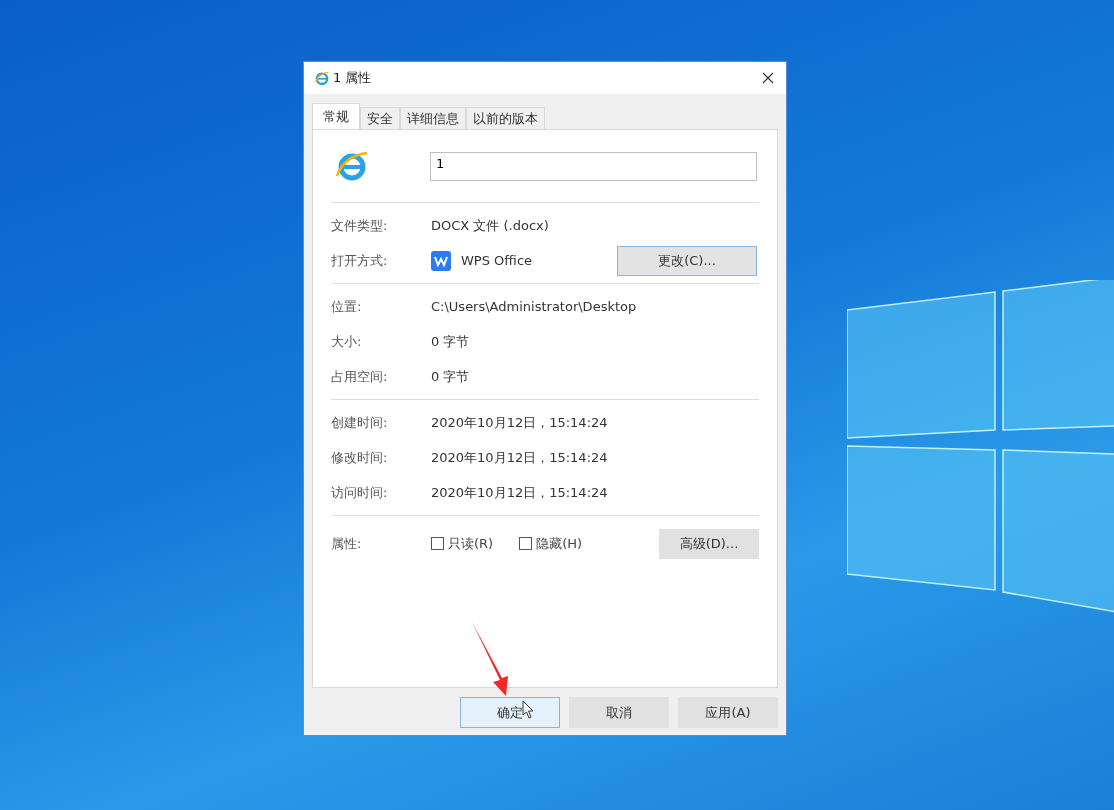  Describe the element at coordinates (360, 492) in the screenshot. I see `field-label: 访问时间:` at that location.